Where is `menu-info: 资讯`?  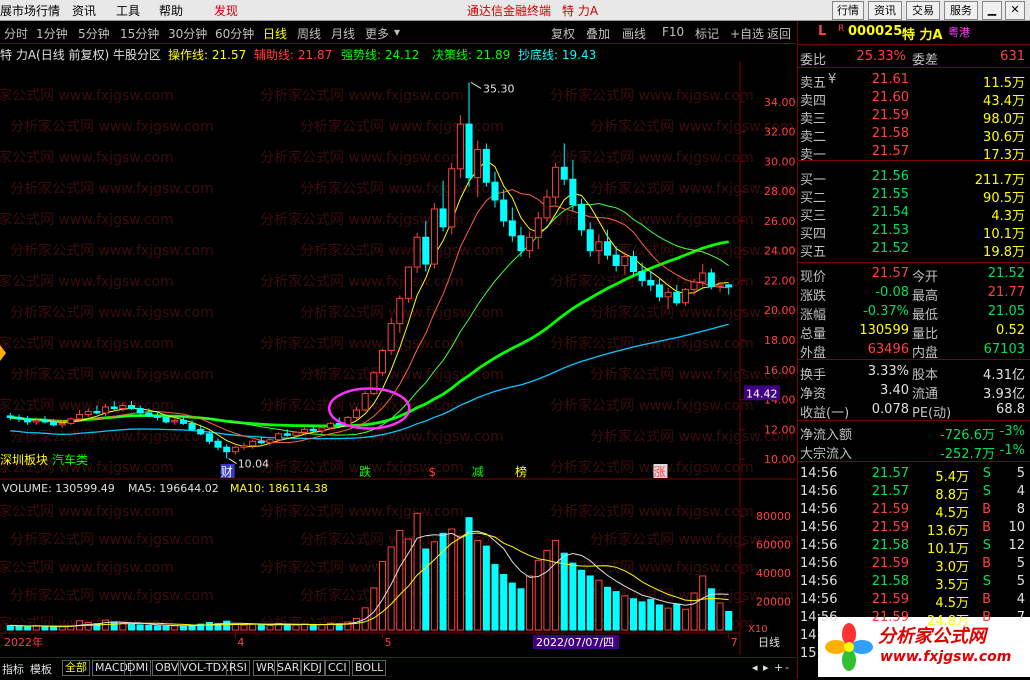
menu-info: 资讯 is located at coordinates (84, 10).